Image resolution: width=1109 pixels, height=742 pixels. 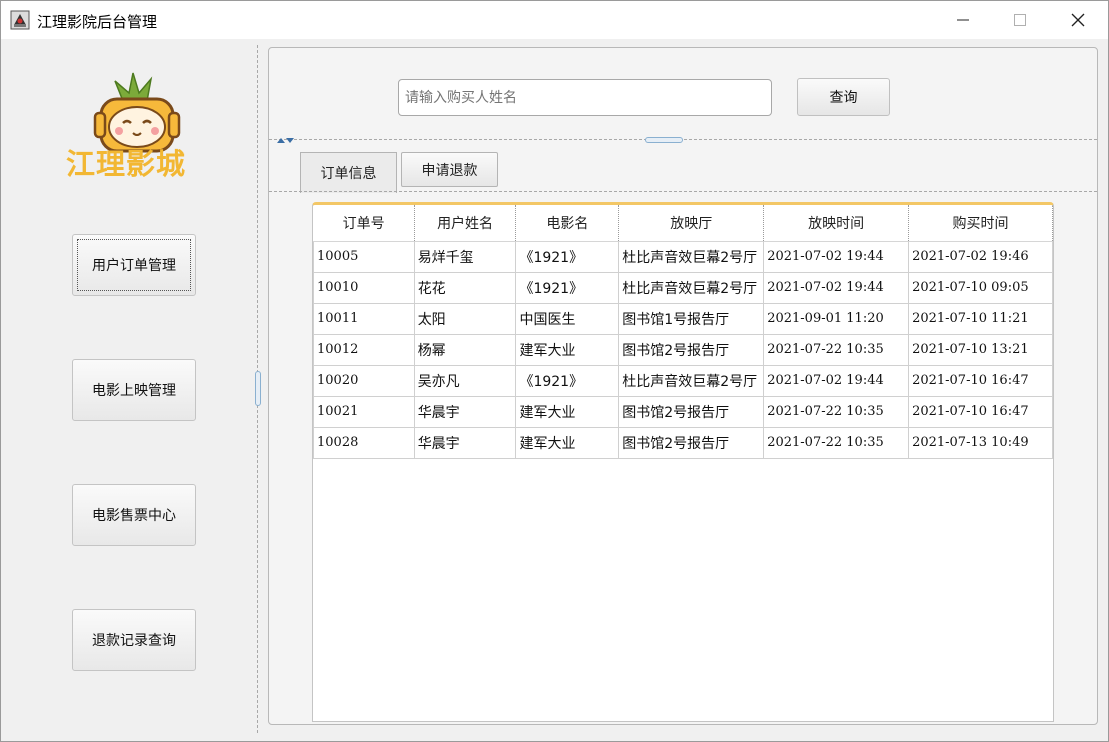 I want to click on nav-movie-schedule-label: 电影上映管理, so click(x=134, y=391).